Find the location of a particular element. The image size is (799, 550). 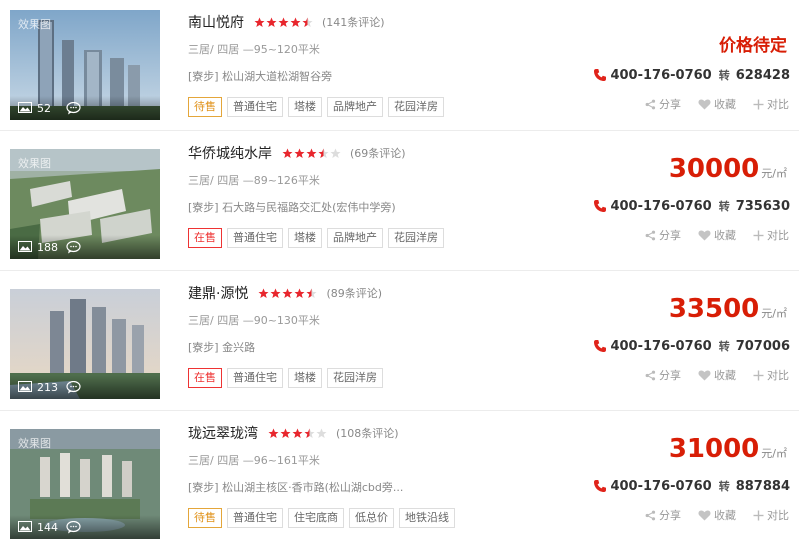

picture-icon is located at coordinates (25, 107).